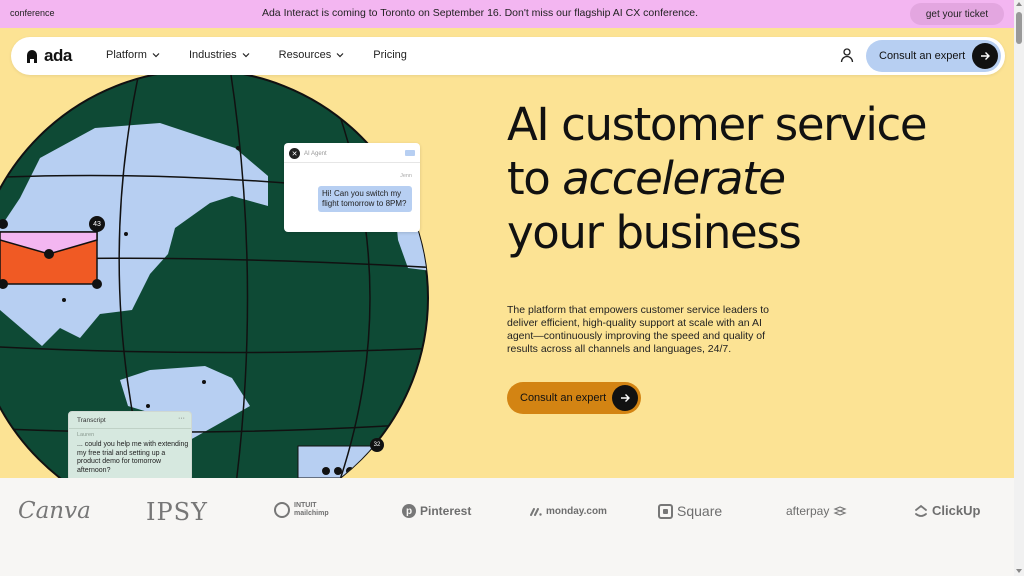 The width and height of the screenshot is (1024, 576). Describe the element at coordinates (446, 511) in the screenshot. I see `logo-pinterest-text: Pinterest` at that location.